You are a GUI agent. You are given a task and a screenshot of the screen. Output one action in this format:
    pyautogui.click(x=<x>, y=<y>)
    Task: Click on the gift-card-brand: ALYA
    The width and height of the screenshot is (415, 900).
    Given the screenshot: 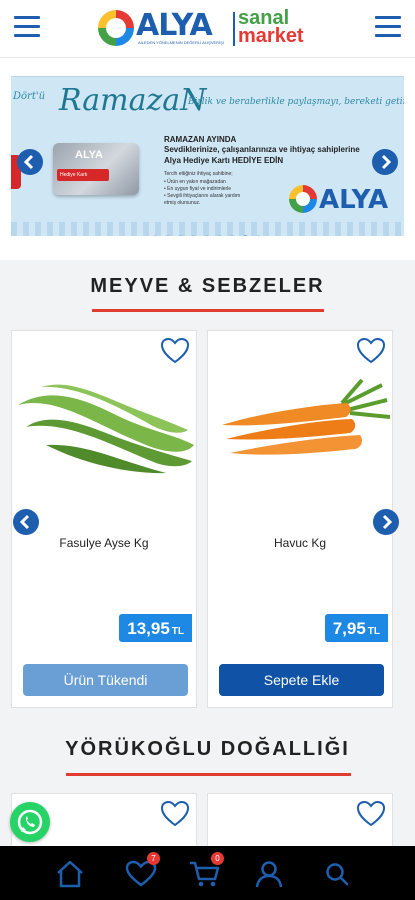 What is the action you would take?
    pyautogui.click(x=89, y=155)
    